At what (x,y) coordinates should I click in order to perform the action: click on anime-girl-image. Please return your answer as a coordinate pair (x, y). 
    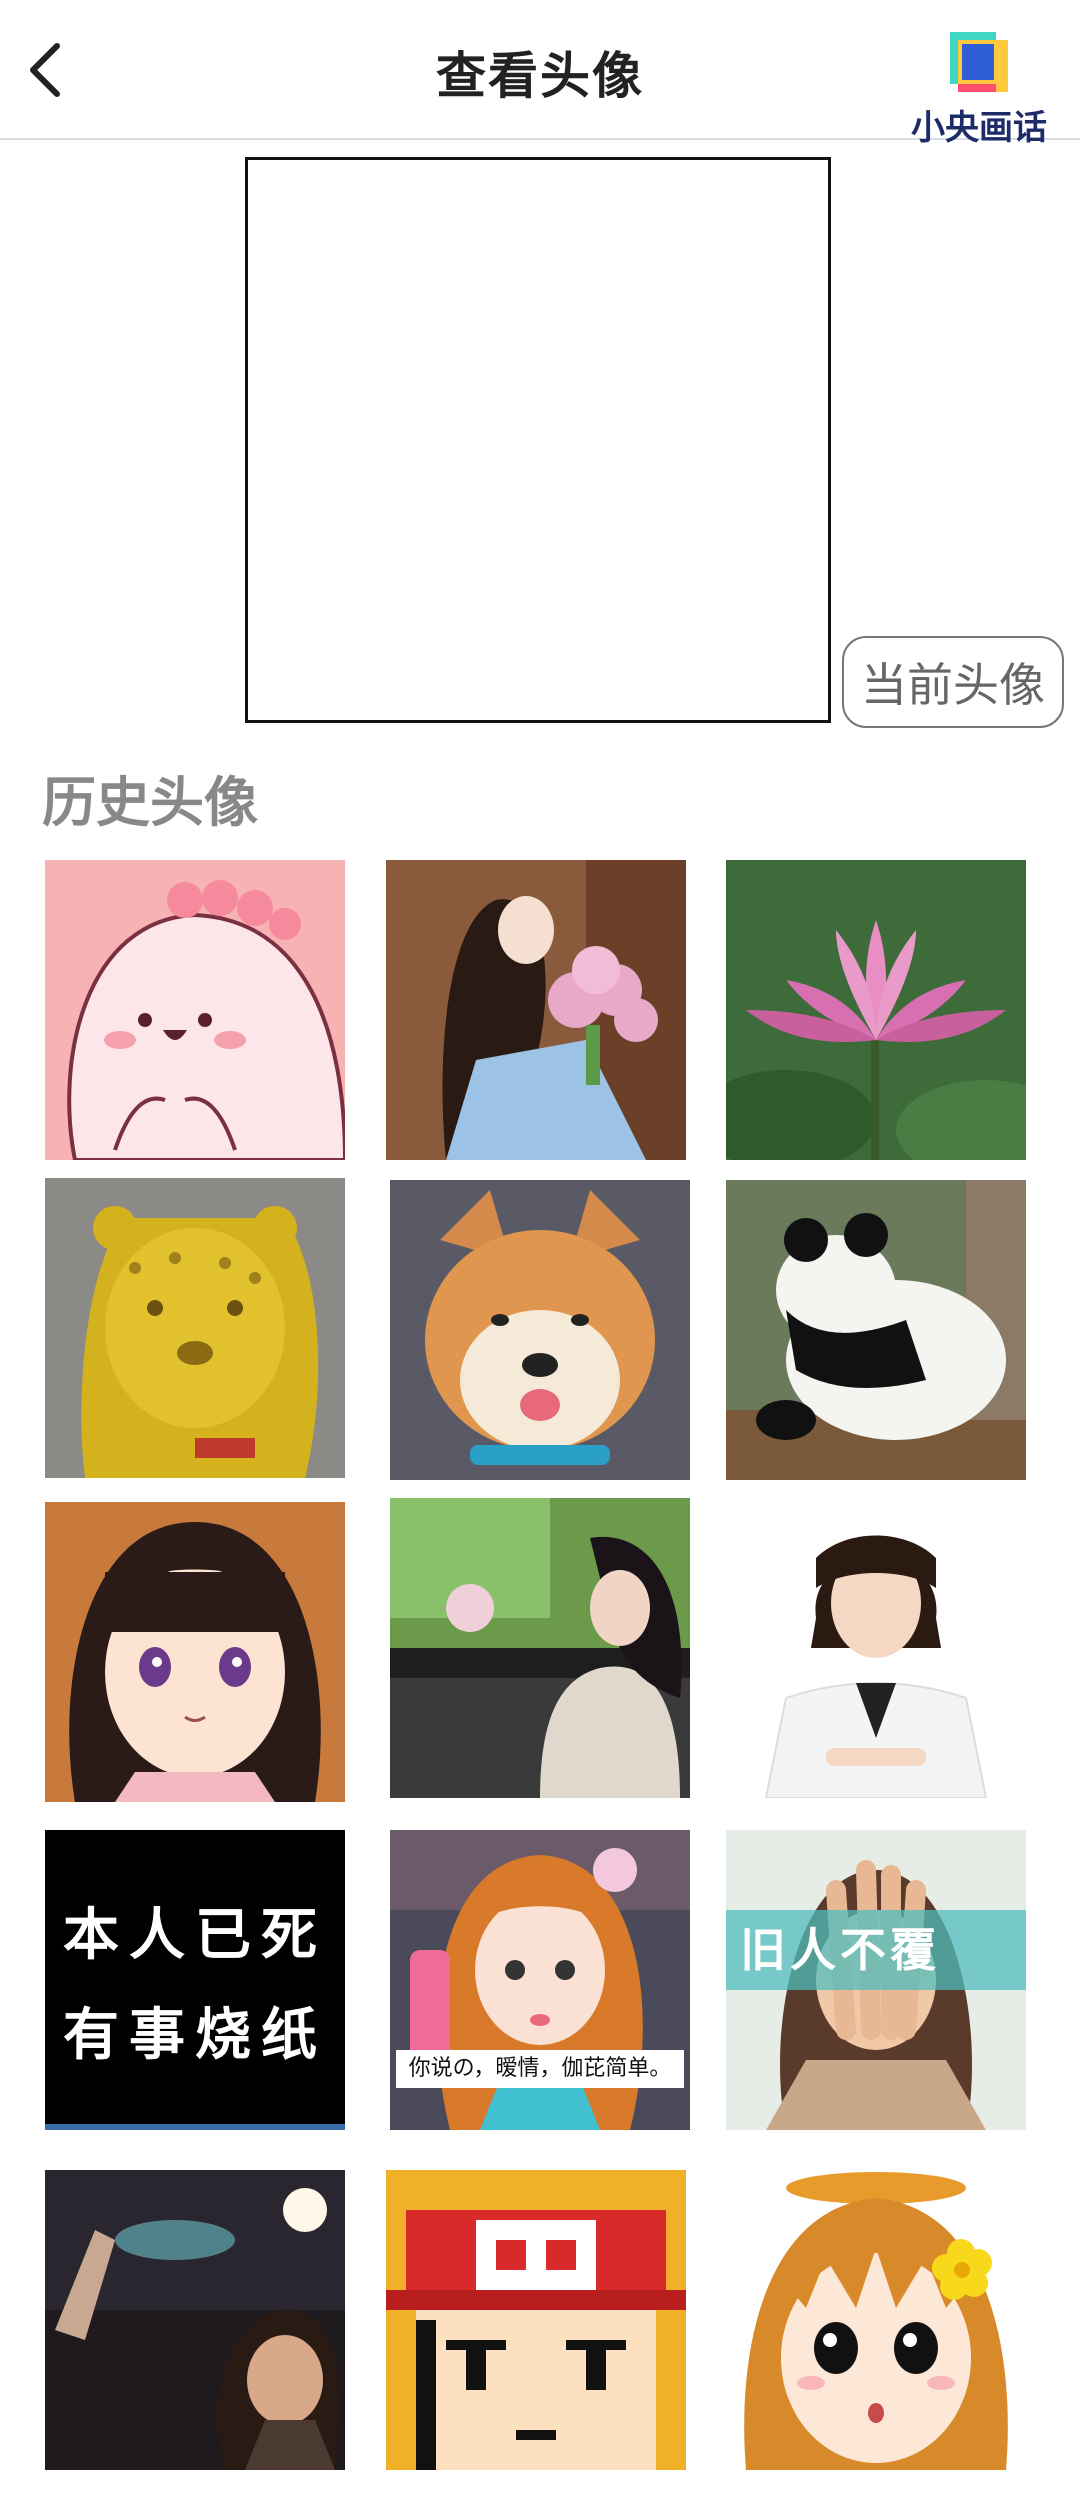
    Looking at the image, I should click on (195, 1652).